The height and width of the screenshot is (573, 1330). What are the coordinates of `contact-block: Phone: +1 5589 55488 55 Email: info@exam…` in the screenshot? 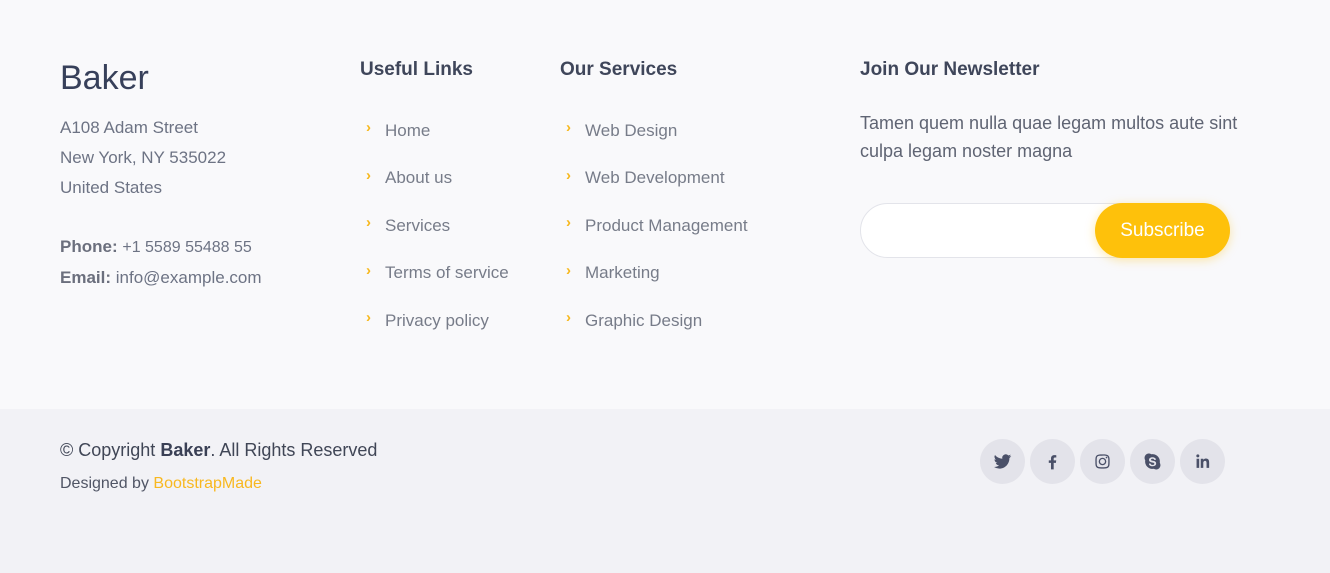 It's located at (161, 262).